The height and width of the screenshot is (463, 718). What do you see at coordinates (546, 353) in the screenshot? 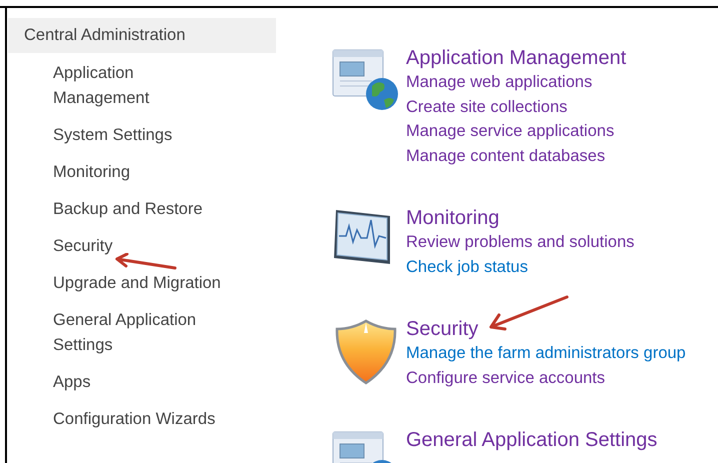
I see `section-link: Manage the farm administrators group` at bounding box center [546, 353].